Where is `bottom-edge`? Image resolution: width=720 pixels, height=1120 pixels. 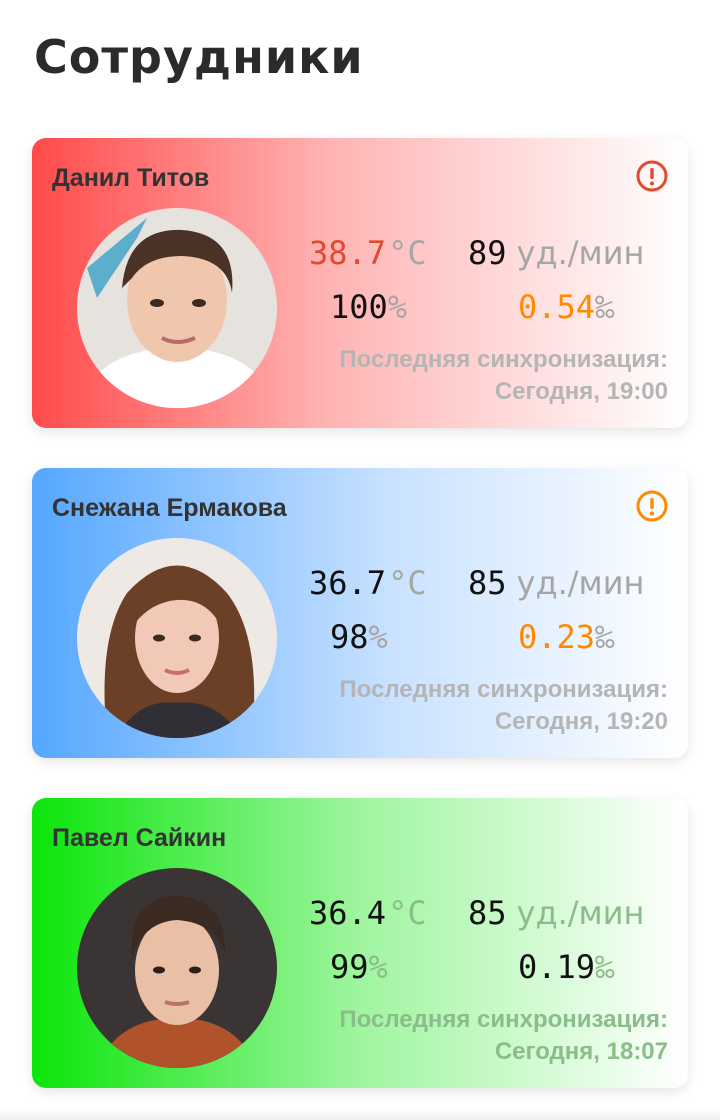
bottom-edge is located at coordinates (360, 1114).